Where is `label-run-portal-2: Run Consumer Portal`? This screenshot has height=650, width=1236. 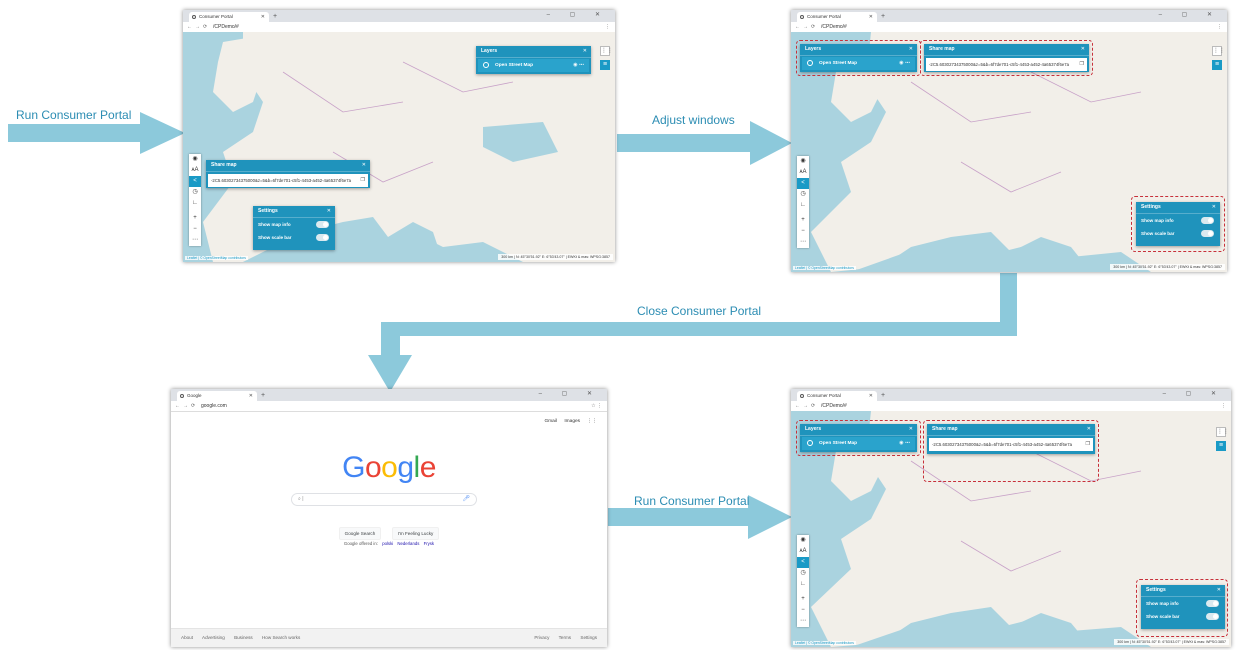
label-run-portal-2: Run Consumer Portal is located at coordinates (692, 501).